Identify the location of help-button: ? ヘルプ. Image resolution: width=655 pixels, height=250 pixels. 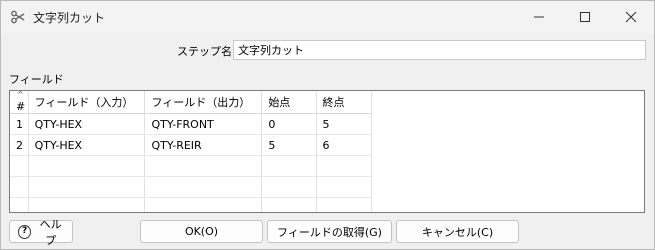
(41, 232).